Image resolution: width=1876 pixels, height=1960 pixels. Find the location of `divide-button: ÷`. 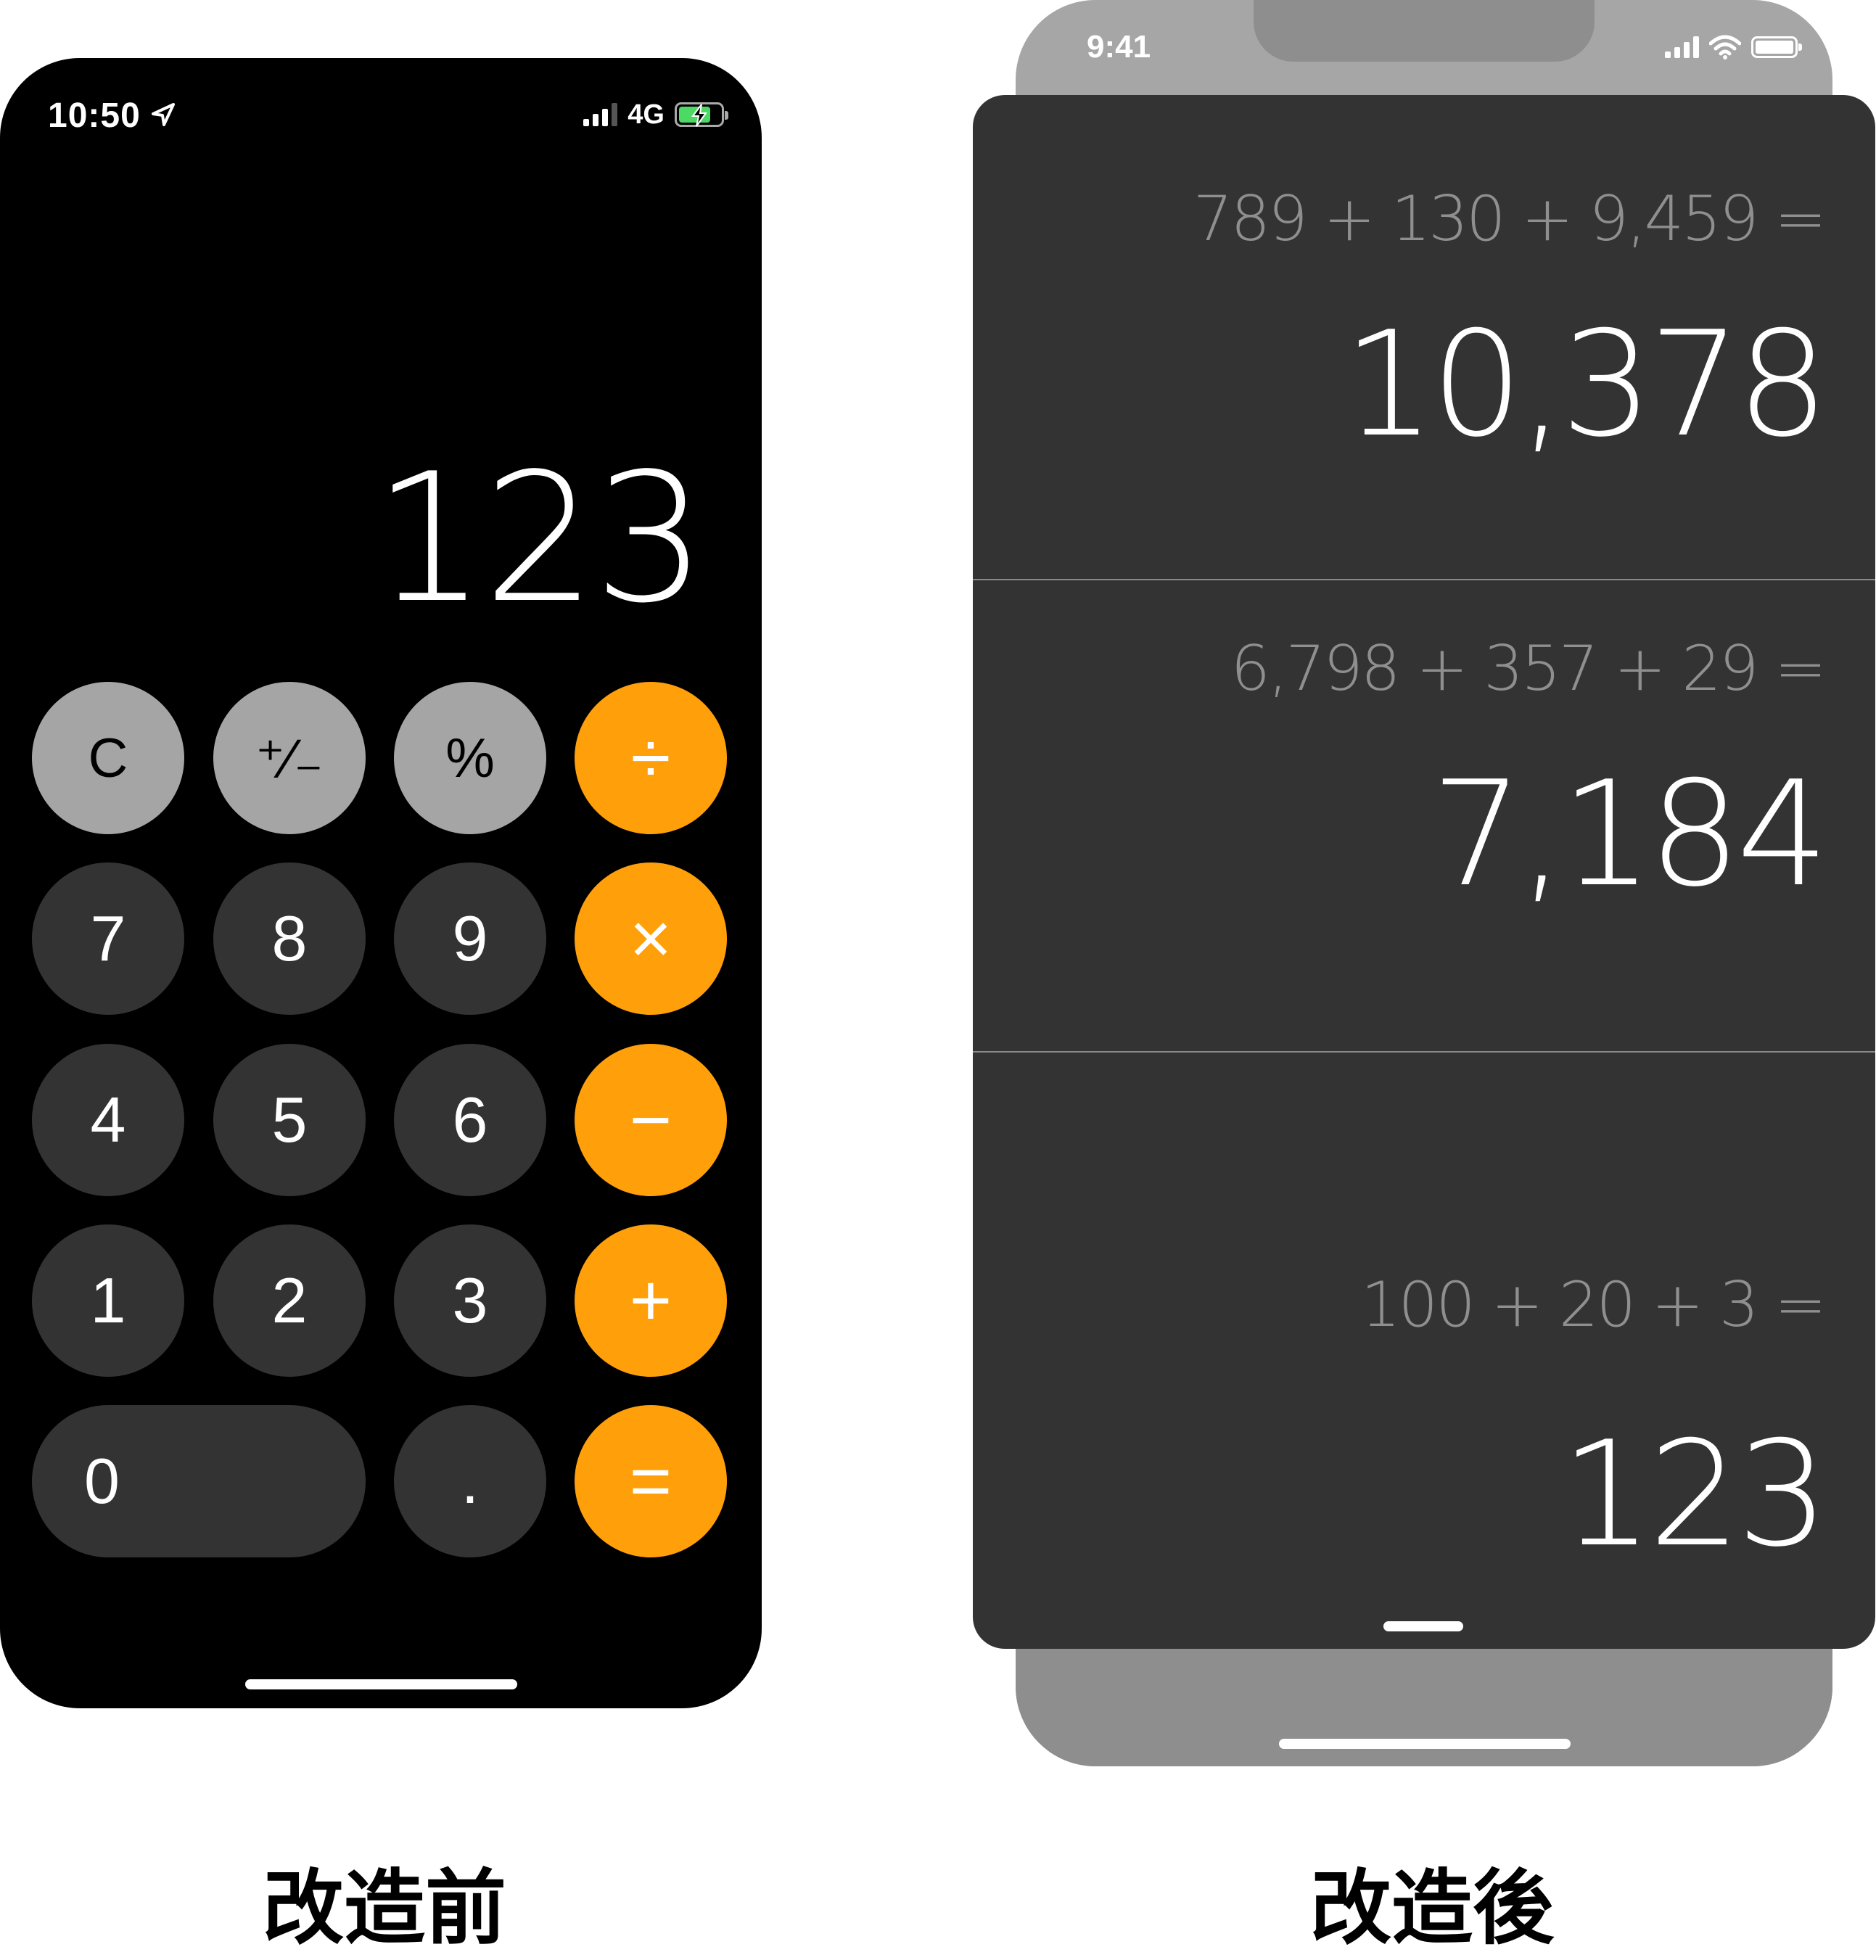

divide-button: ÷ is located at coordinates (651, 758).